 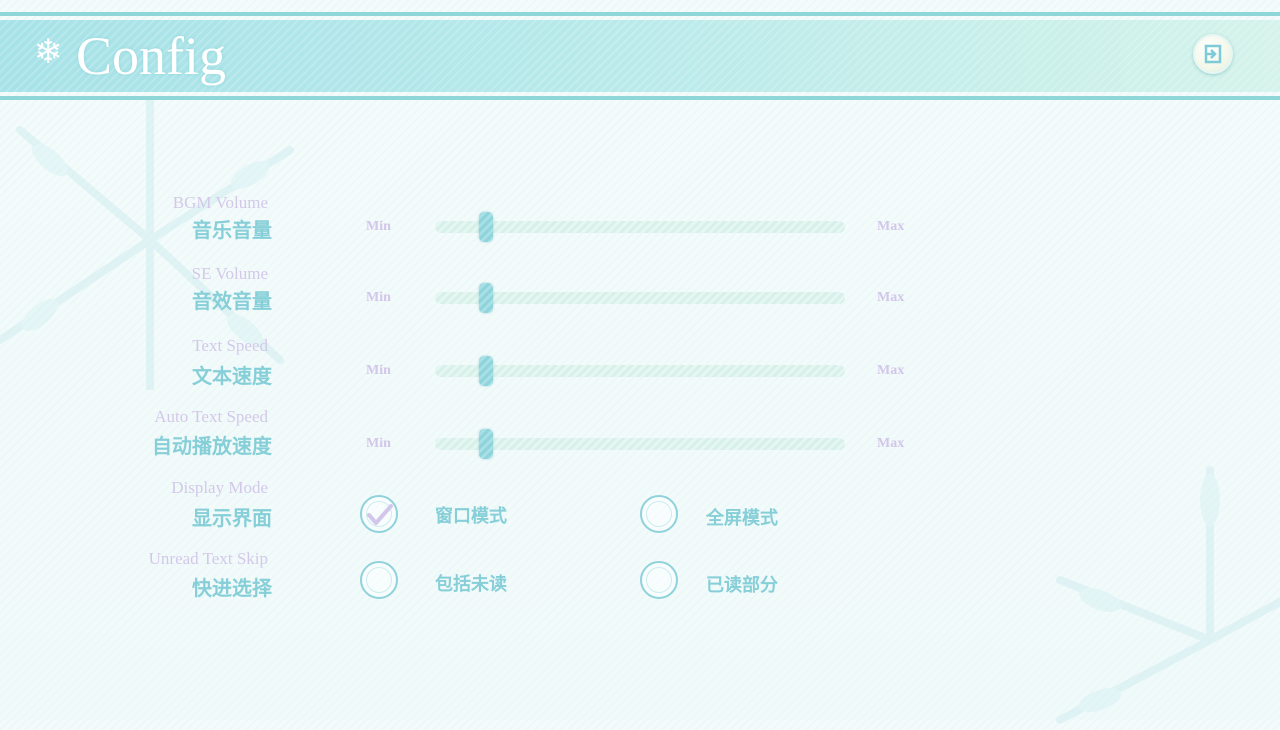 I want to click on check-icon, so click(x=380, y=514).